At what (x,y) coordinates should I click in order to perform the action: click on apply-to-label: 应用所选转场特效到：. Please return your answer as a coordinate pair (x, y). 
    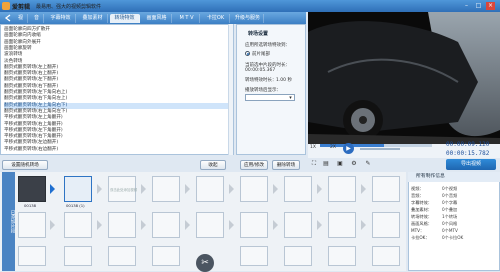
    Looking at the image, I should click on (267, 45).